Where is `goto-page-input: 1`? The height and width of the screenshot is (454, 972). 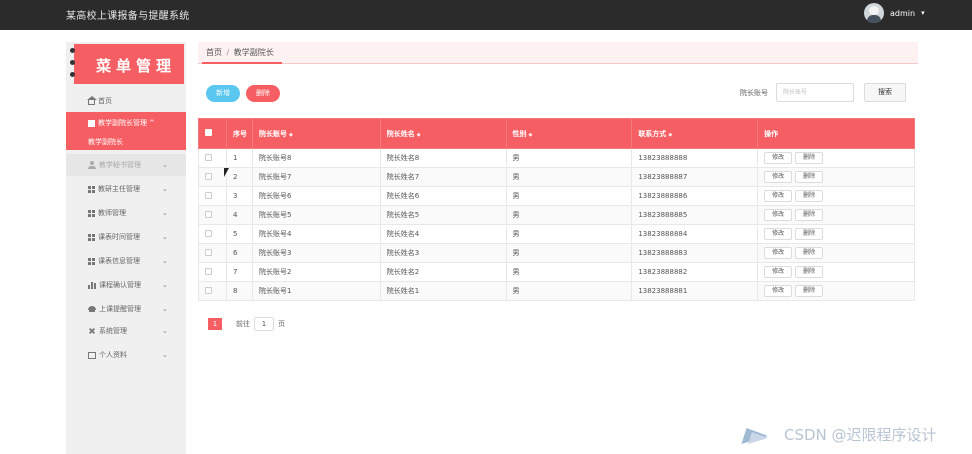 goto-page-input: 1 is located at coordinates (264, 324).